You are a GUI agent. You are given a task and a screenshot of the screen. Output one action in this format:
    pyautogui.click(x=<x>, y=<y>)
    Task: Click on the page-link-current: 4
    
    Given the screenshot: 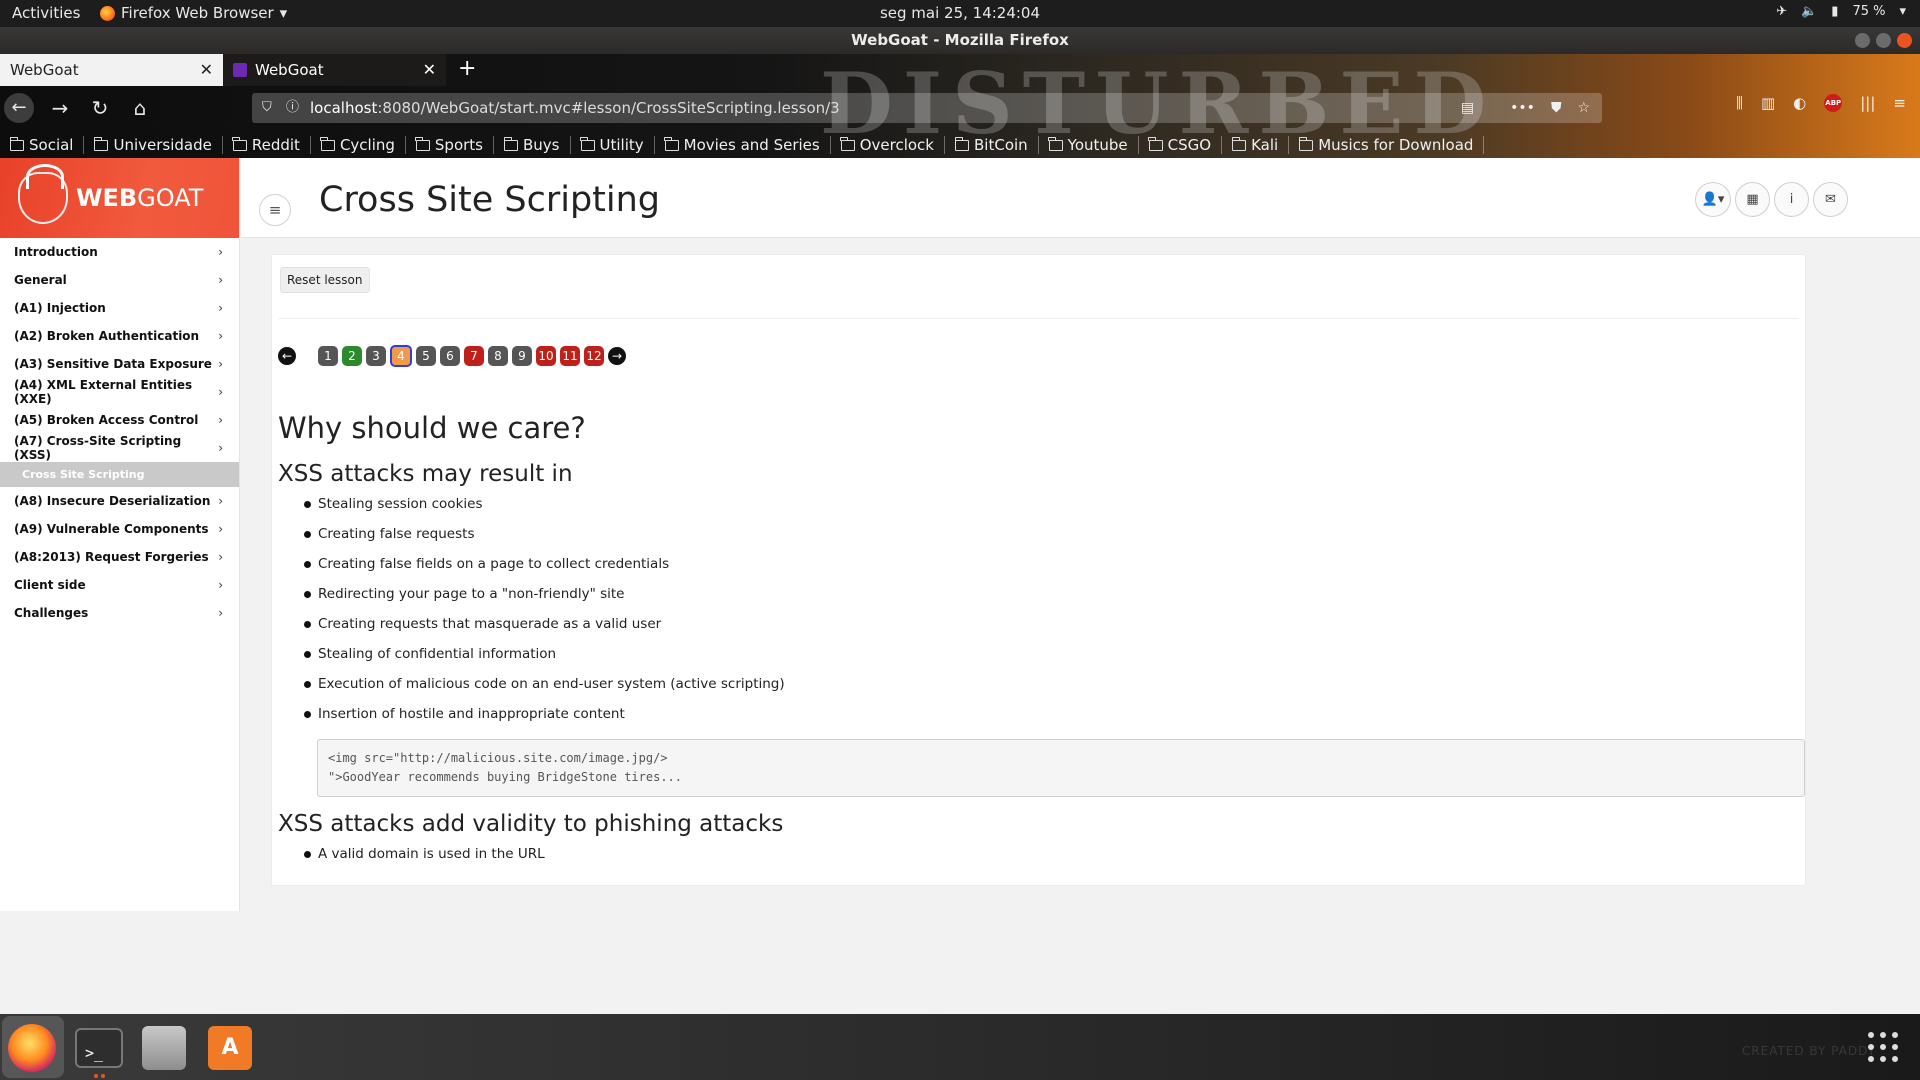 What is the action you would take?
    pyautogui.click(x=401, y=356)
    